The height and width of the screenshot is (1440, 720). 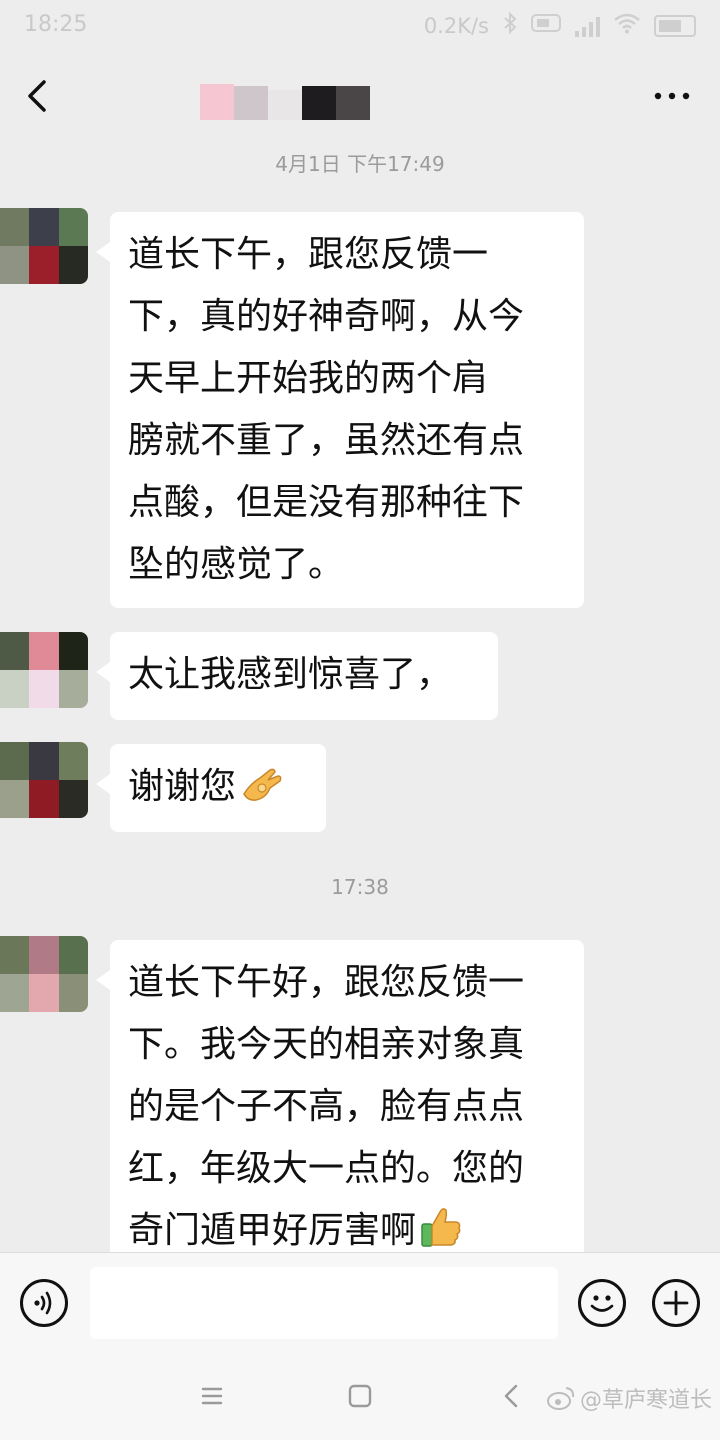 I want to click on voice-icon, so click(x=43, y=1303).